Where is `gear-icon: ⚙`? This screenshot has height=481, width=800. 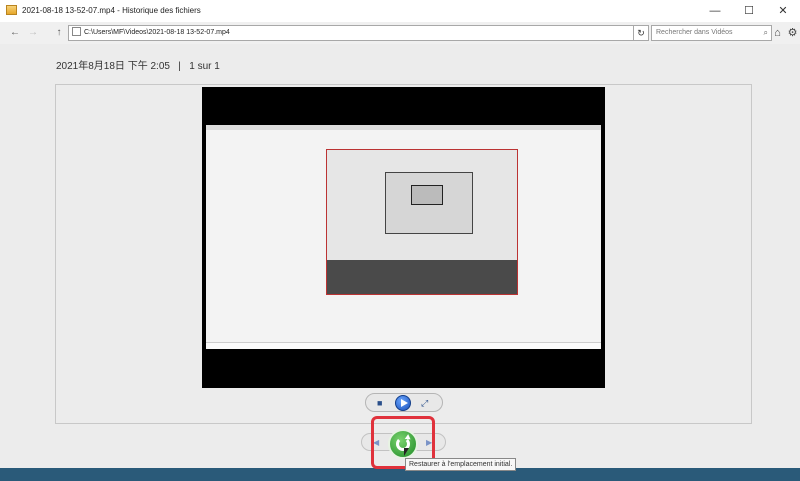
gear-icon: ⚙ is located at coordinates (792, 33).